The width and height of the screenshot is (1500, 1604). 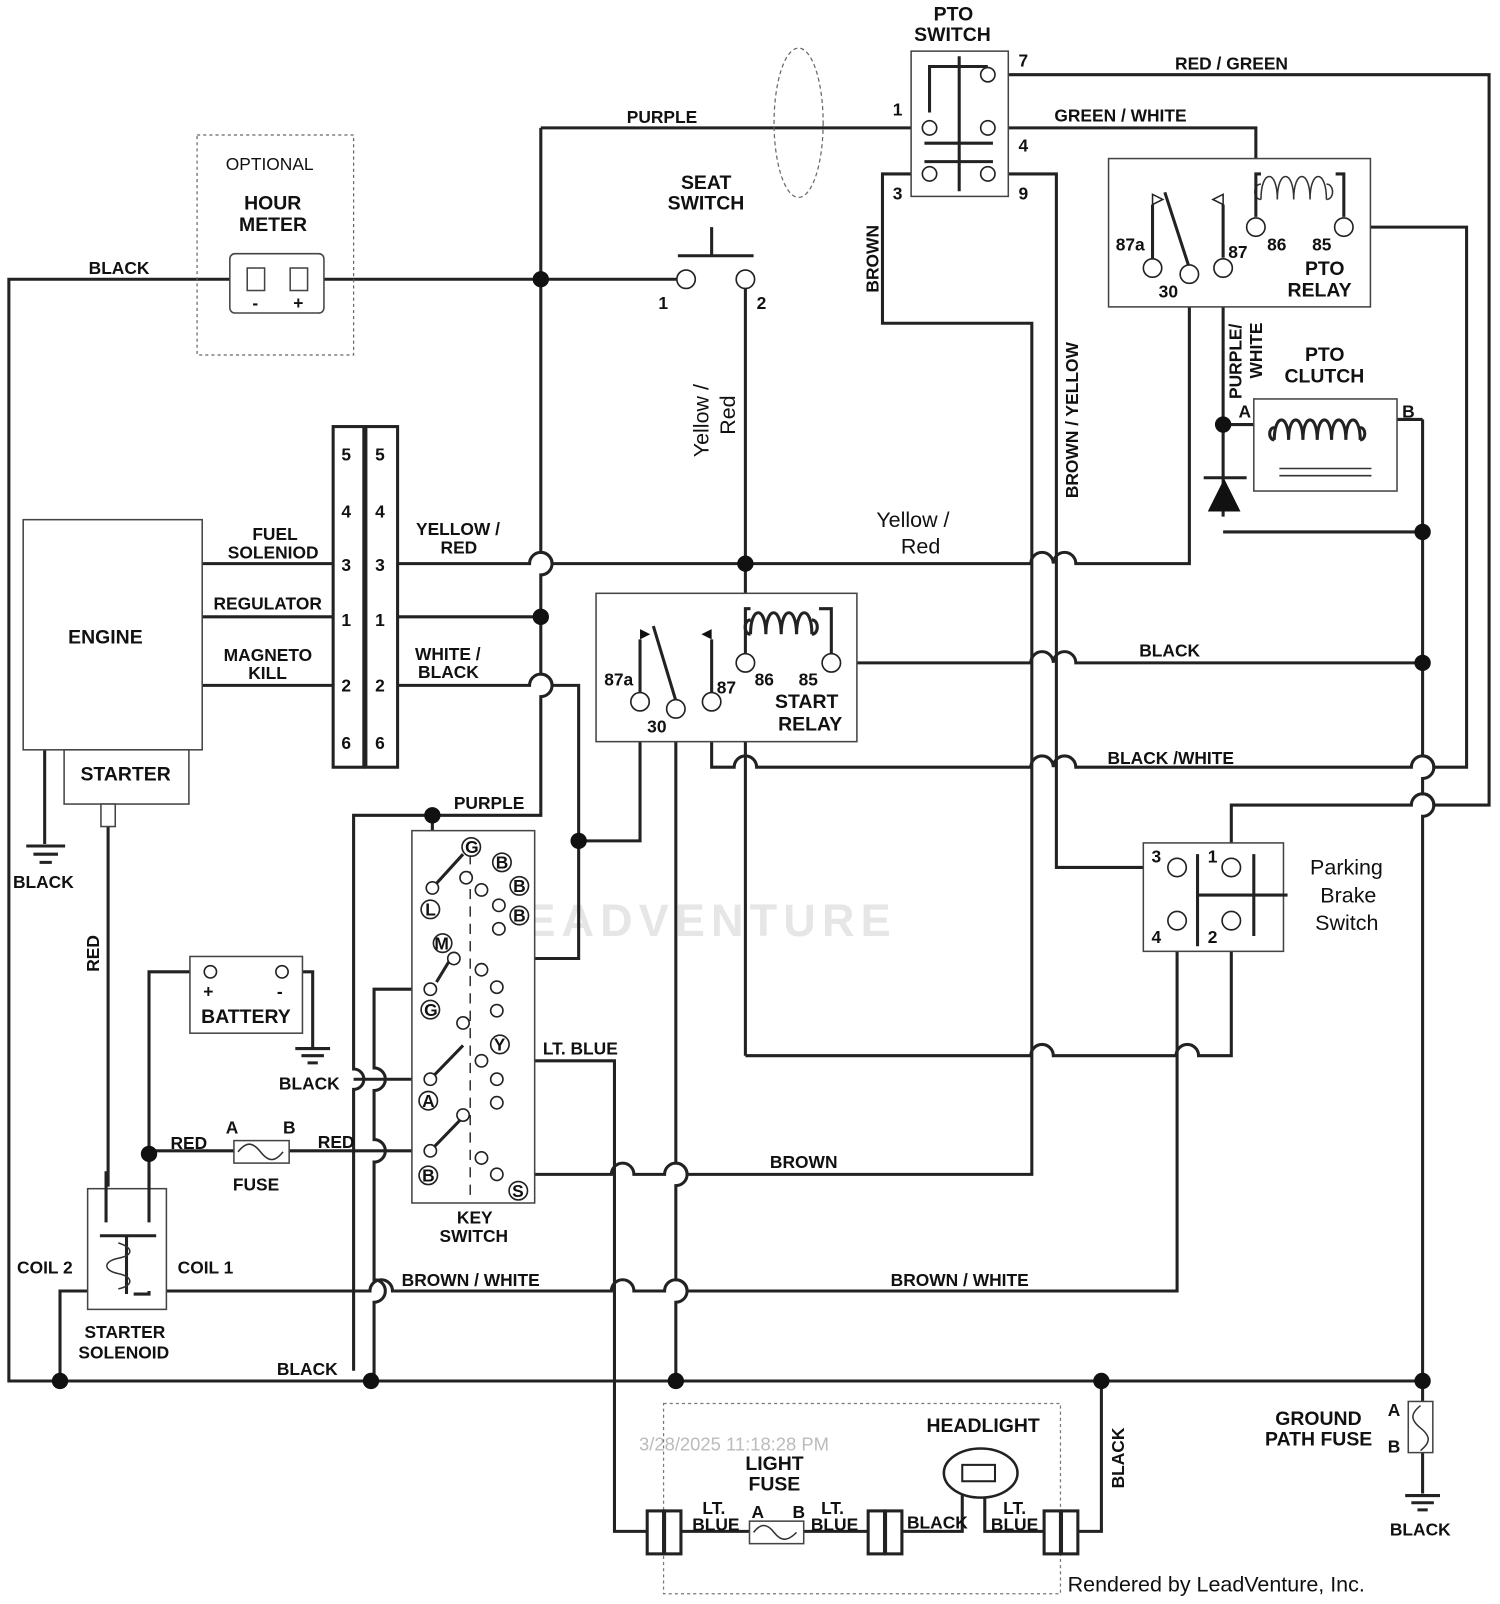 What do you see at coordinates (728, 414) in the screenshot?
I see `wire-label: Red` at bounding box center [728, 414].